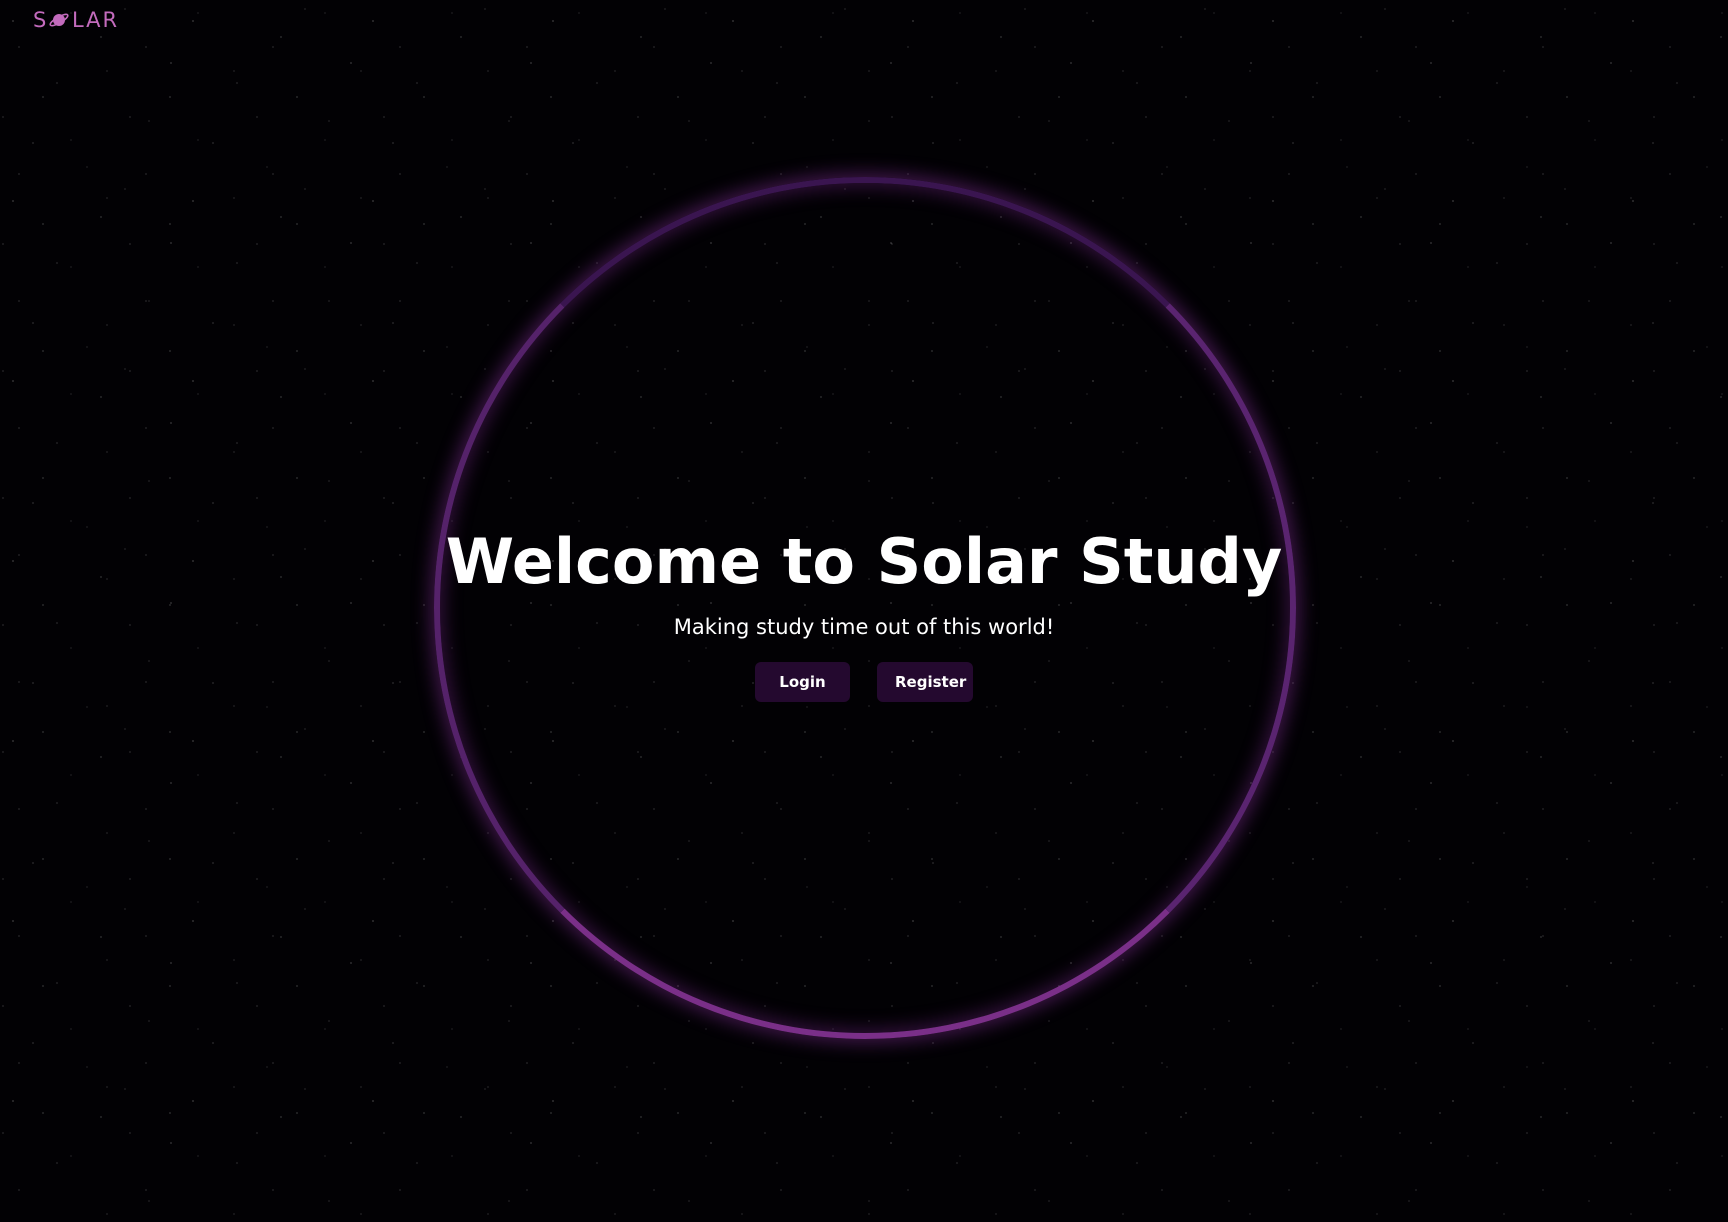 This screenshot has width=1728, height=1222. I want to click on planet-icon, so click(59, 20).